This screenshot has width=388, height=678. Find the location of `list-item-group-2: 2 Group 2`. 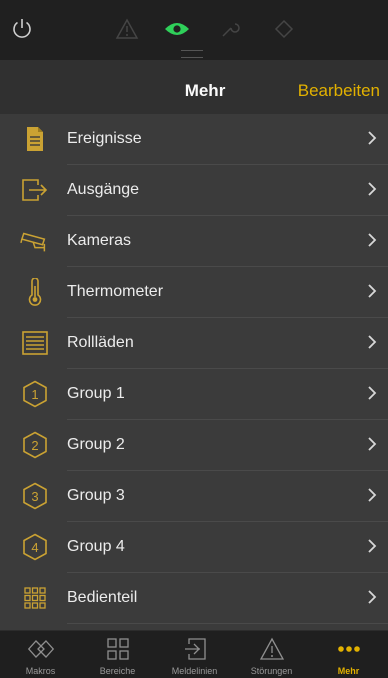

list-item-group-2: 2 Group 2 is located at coordinates (194, 445).